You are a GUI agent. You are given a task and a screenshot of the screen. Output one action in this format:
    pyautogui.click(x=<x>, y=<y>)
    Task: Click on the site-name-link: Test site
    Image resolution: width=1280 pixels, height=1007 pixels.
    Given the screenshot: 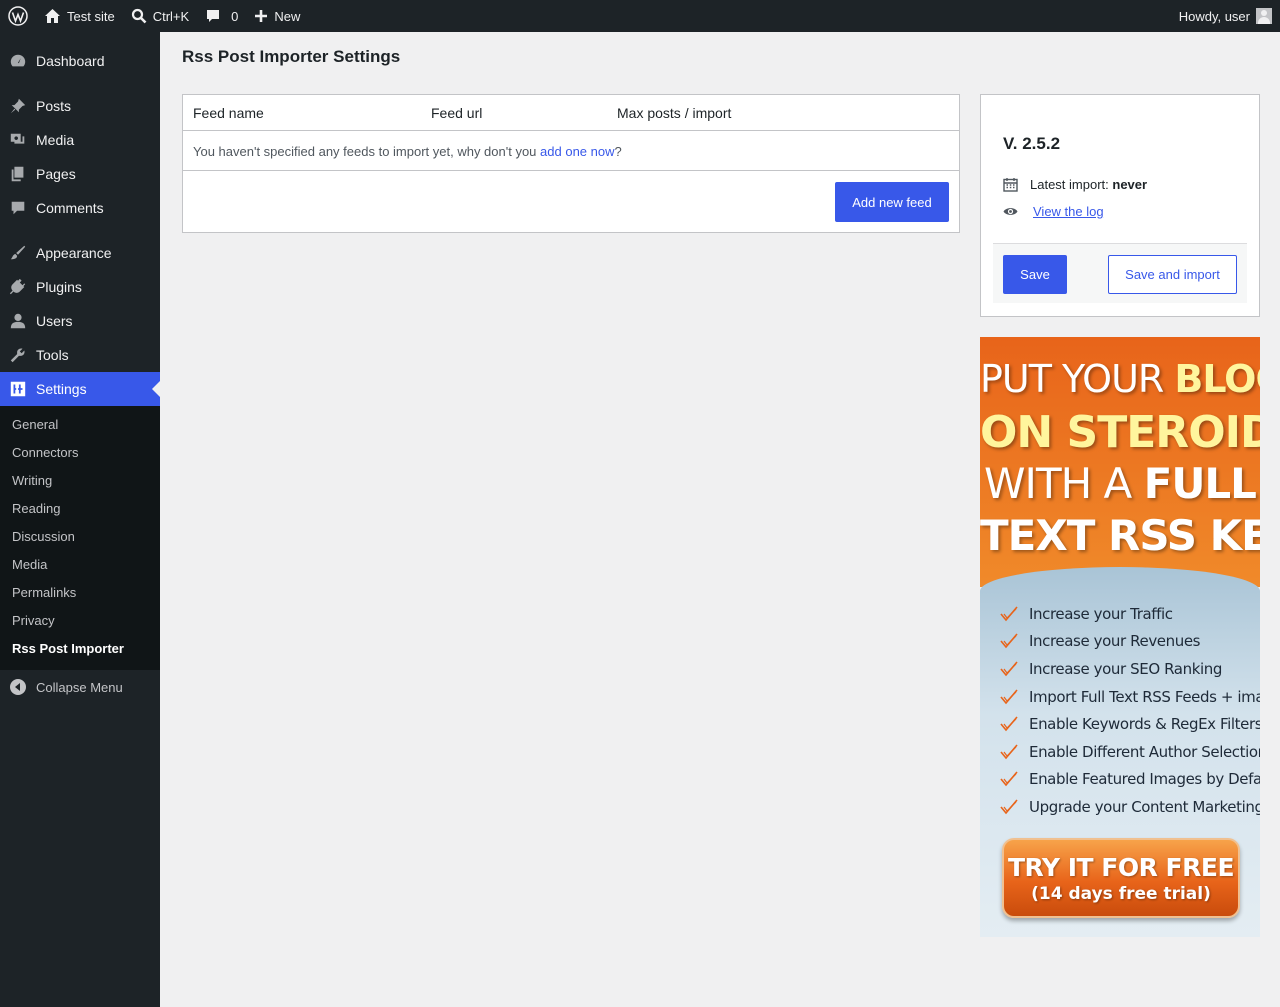 What is the action you would take?
    pyautogui.click(x=79, y=16)
    